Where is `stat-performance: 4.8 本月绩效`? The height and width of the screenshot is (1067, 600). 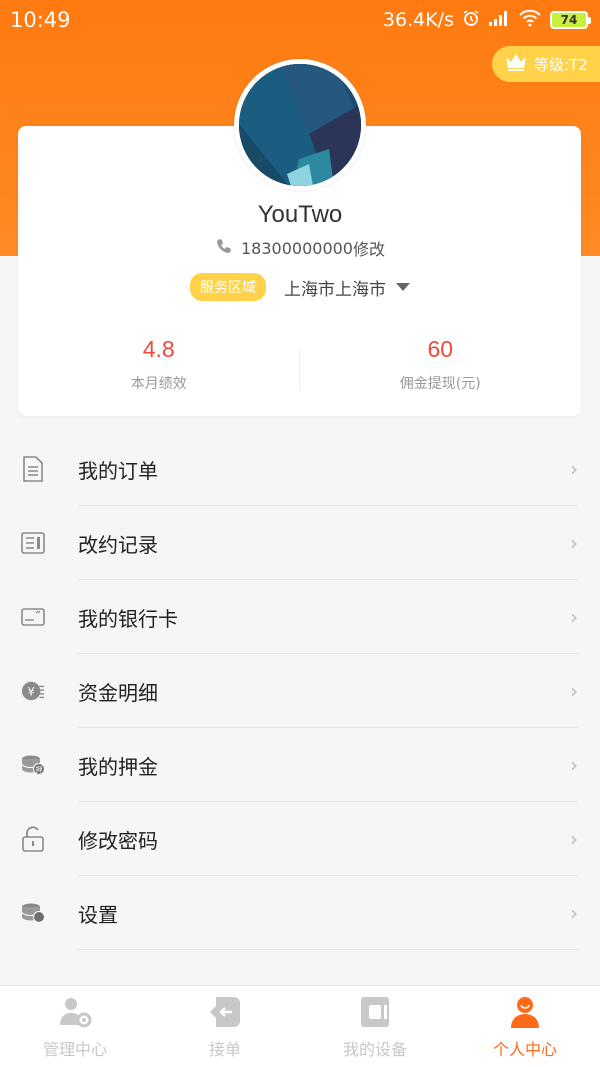 stat-performance: 4.8 本月绩效 is located at coordinates (159, 372).